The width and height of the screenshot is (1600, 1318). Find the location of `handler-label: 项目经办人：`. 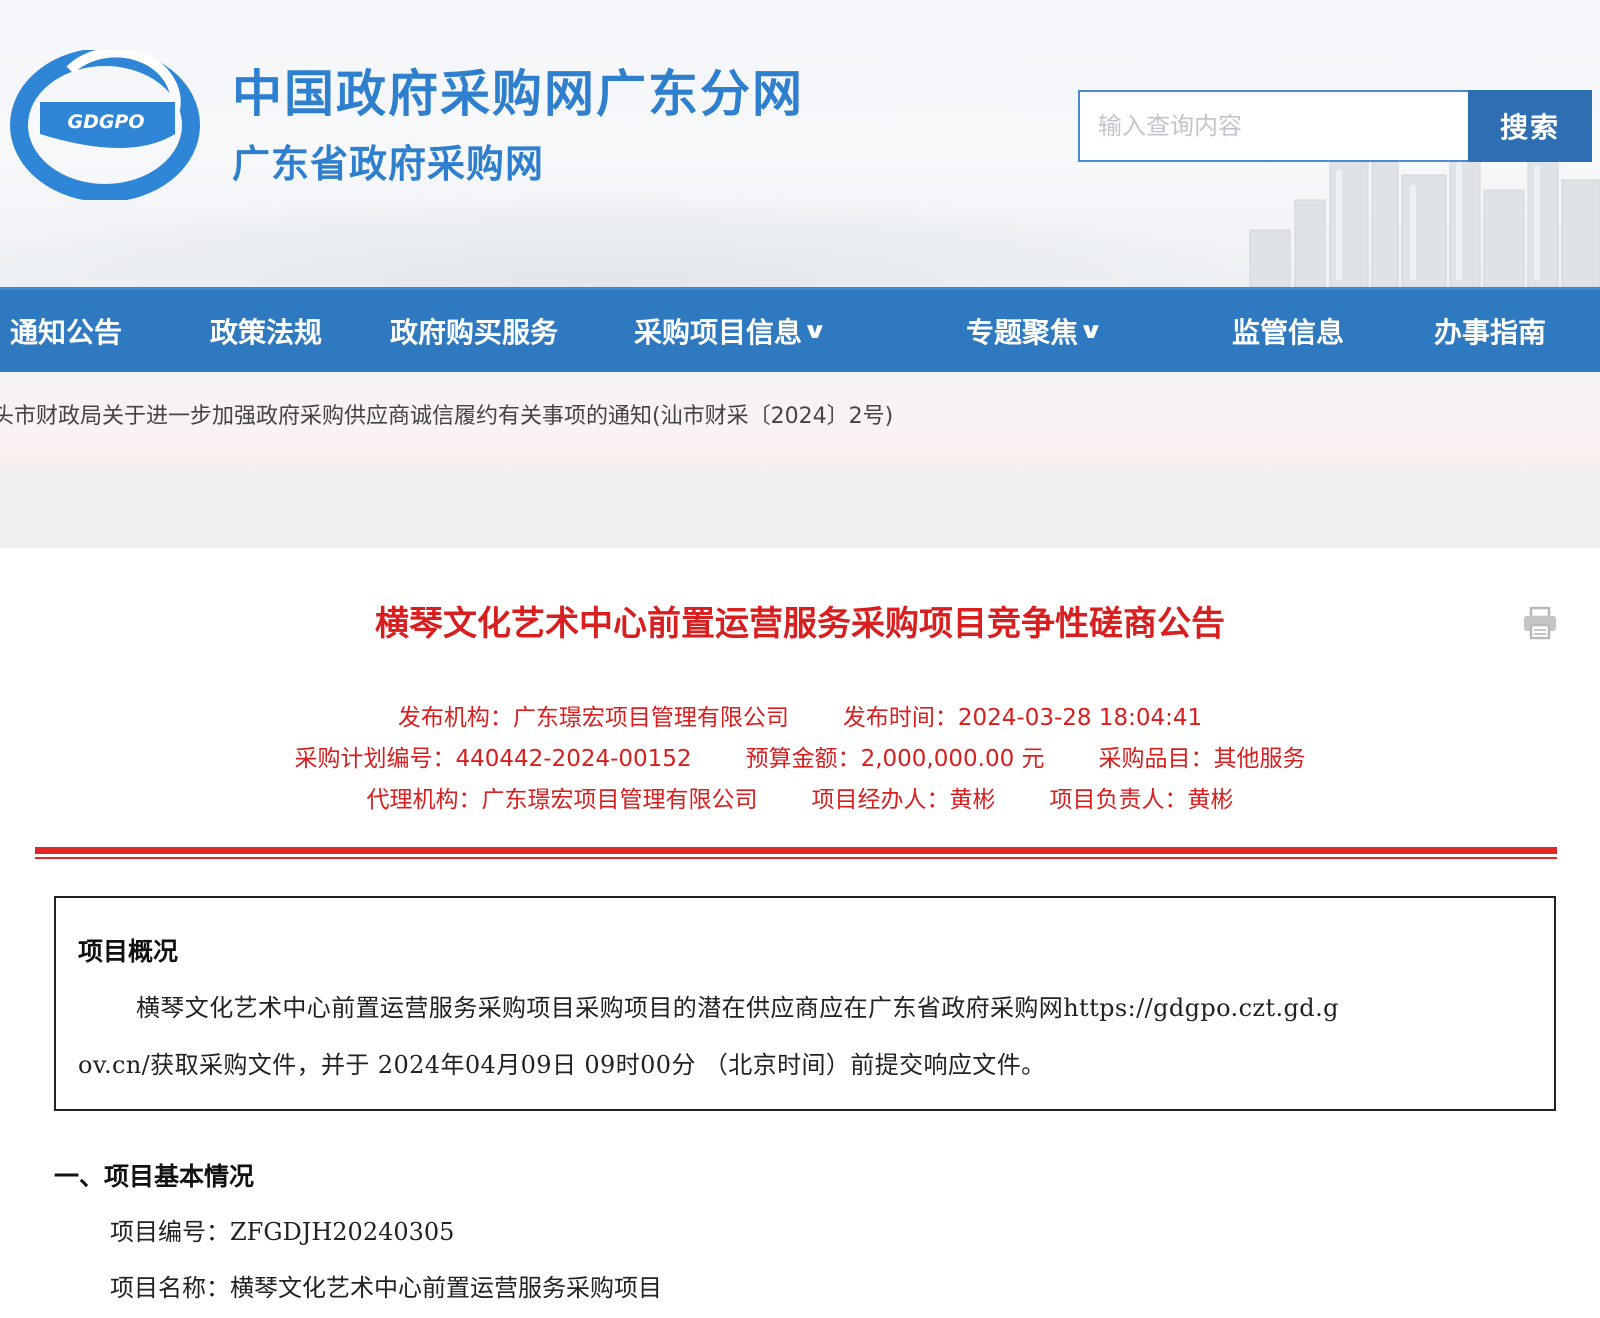

handler-label: 项目经办人： is located at coordinates (880, 800).